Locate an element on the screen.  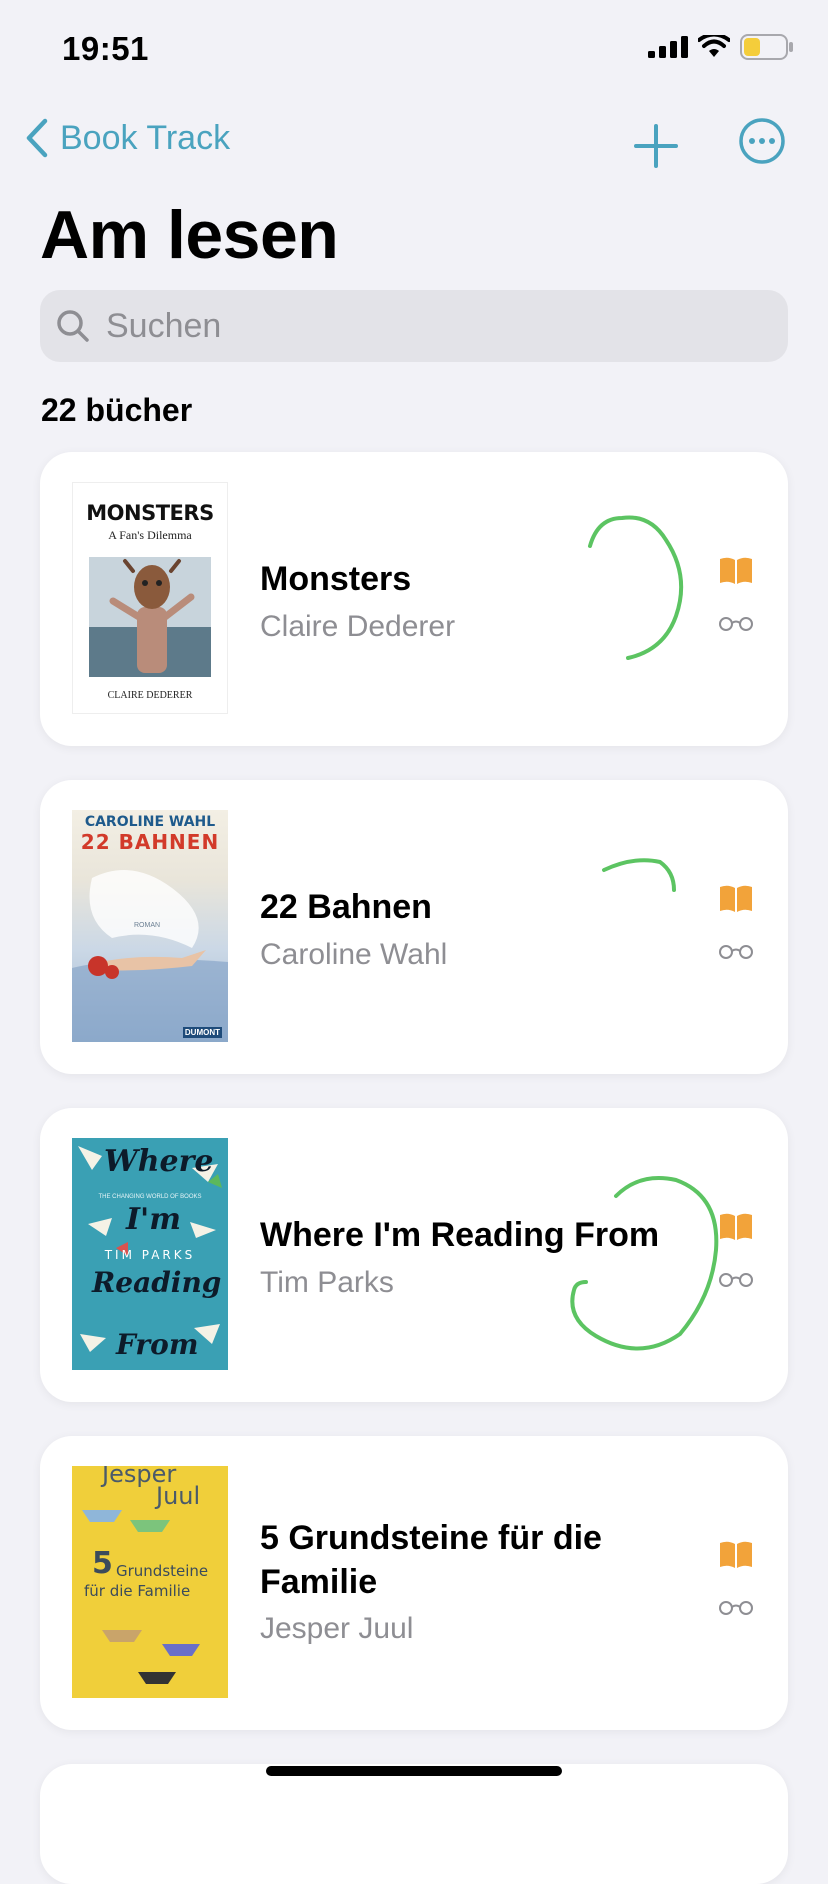
cover-author: TIM PARKS is located at coordinates (150, 1255).